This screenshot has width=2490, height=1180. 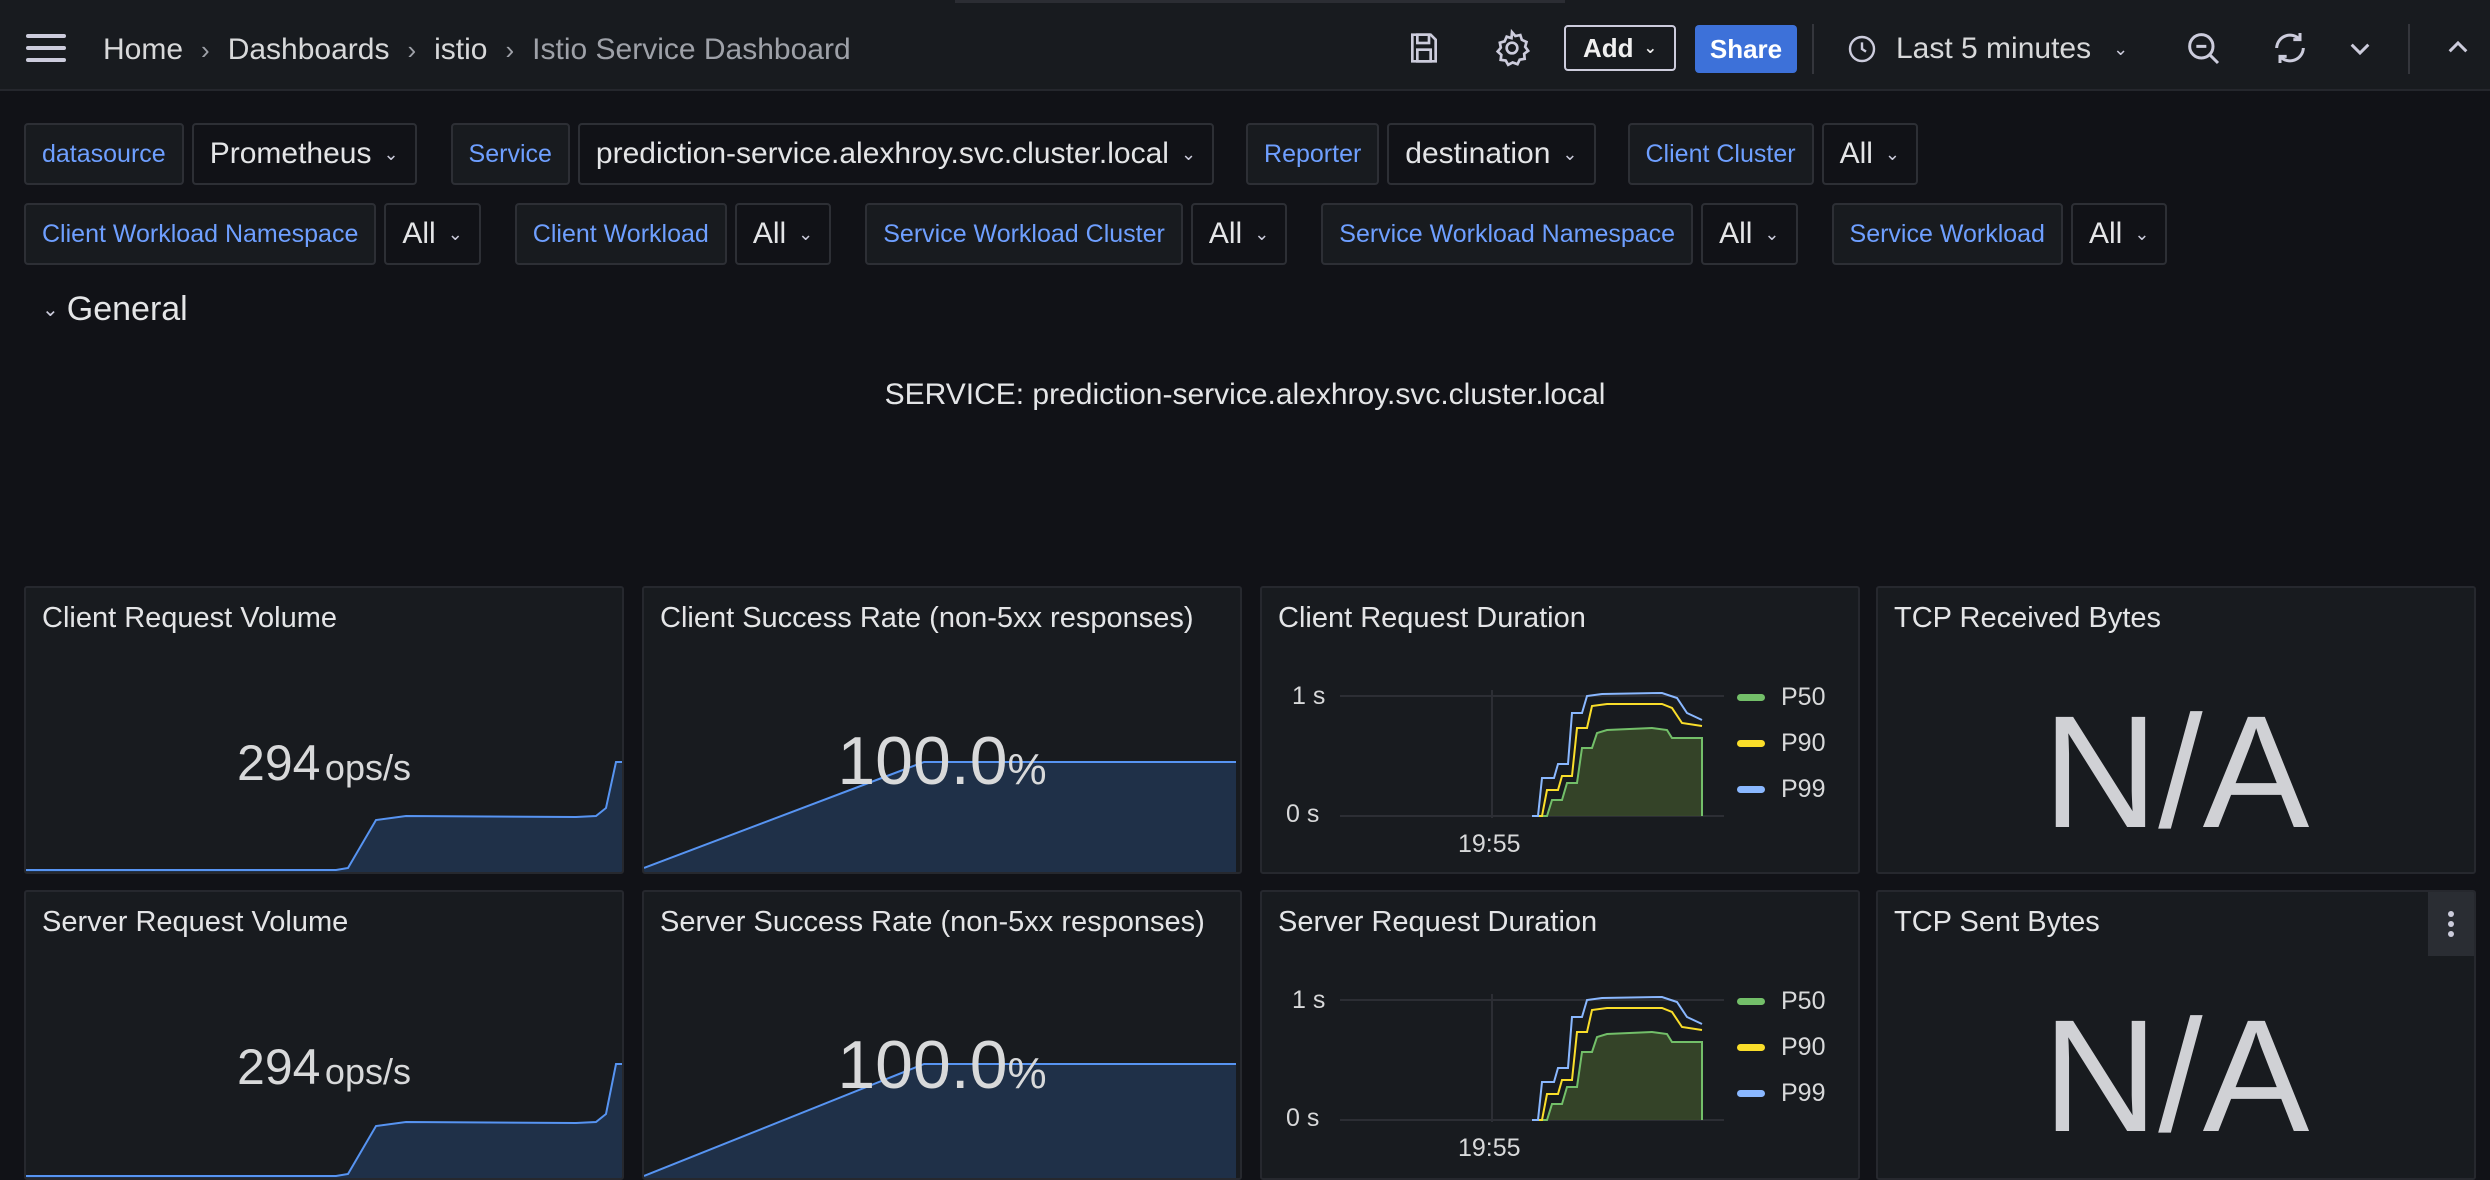 I want to click on time-range-label: Last 5 minutes, so click(x=1994, y=48).